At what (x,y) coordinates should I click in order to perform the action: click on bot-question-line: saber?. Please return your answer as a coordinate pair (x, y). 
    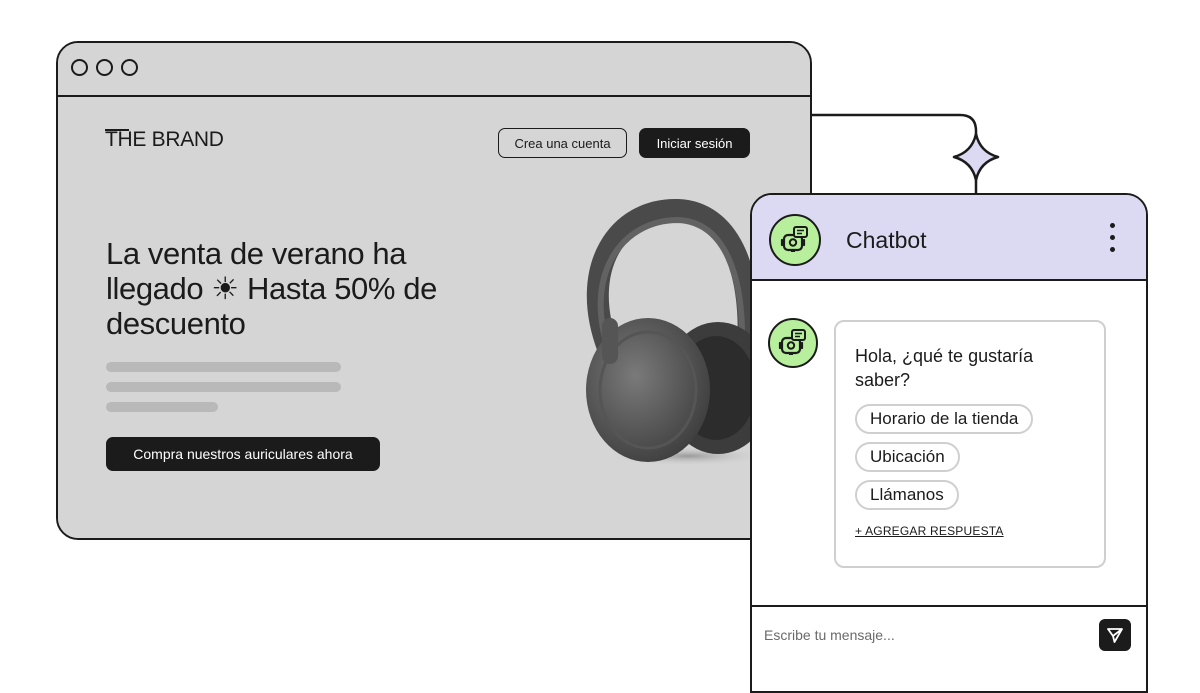
    Looking at the image, I should click on (883, 380).